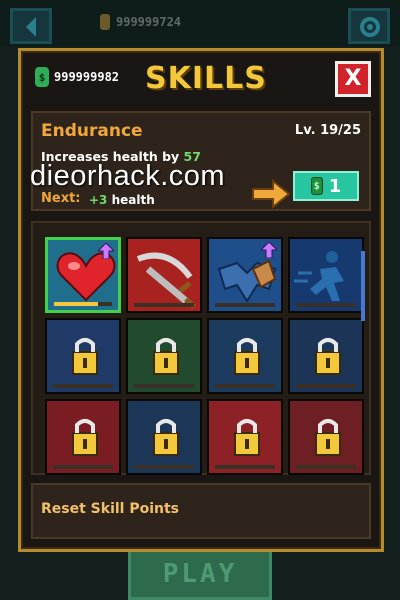 The width and height of the screenshot is (400, 600). What do you see at coordinates (76, 304) in the screenshot?
I see `skill-progress-fill` at bounding box center [76, 304].